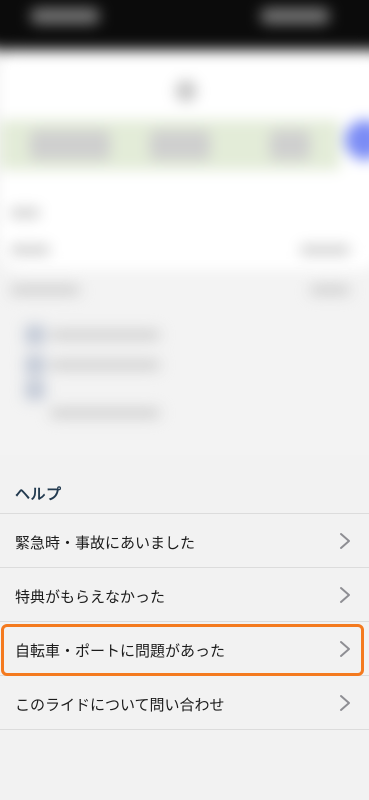  I want to click on help-header: ヘルプ, so click(38, 494).